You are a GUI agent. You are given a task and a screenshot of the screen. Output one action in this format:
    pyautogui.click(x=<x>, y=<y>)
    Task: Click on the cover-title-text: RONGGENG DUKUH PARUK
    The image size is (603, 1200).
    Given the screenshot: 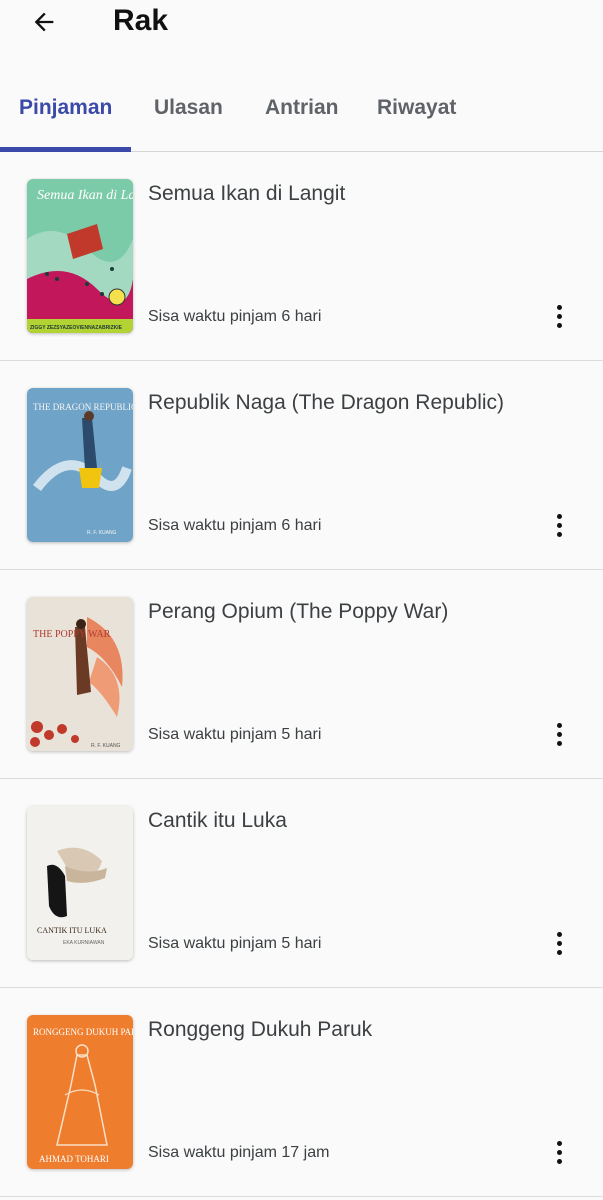 What is the action you would take?
    pyautogui.click(x=83, y=1032)
    